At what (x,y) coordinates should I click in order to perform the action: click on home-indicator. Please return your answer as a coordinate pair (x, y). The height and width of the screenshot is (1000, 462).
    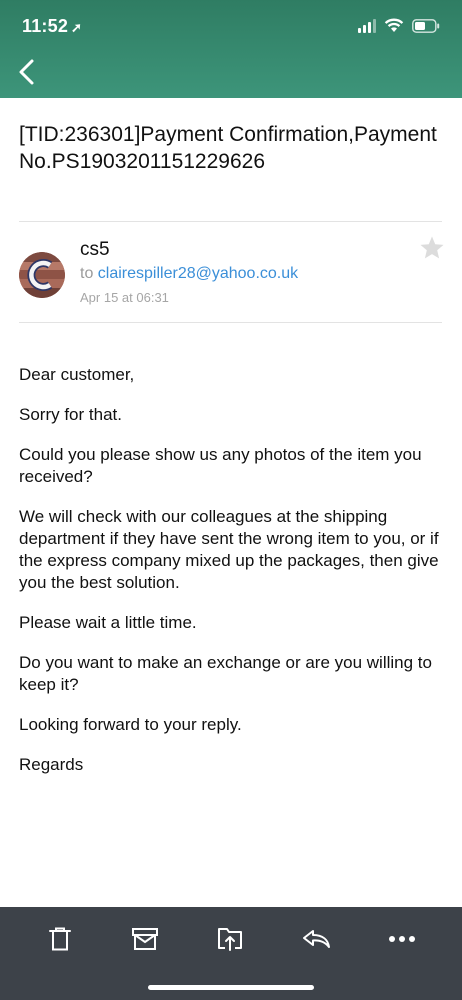
    Looking at the image, I should click on (231, 987).